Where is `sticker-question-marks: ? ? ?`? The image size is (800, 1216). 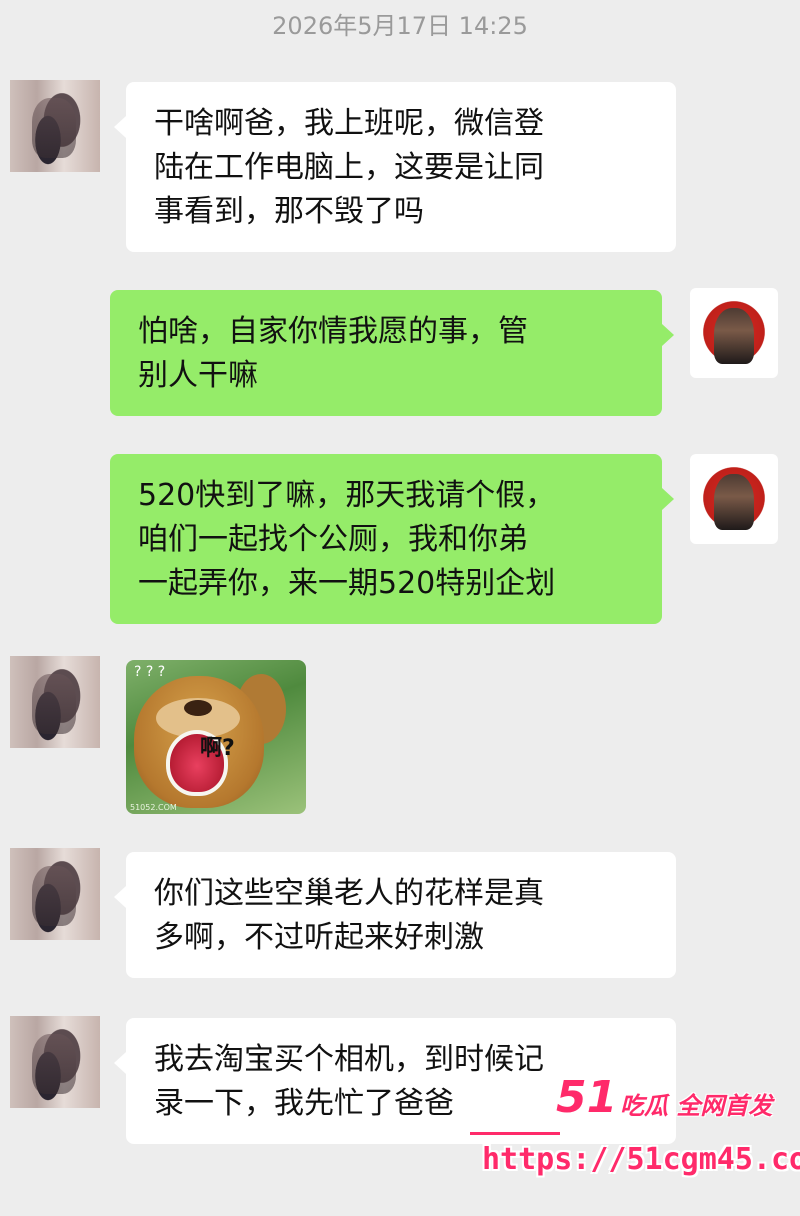
sticker-question-marks: ? ? ? is located at coordinates (150, 672).